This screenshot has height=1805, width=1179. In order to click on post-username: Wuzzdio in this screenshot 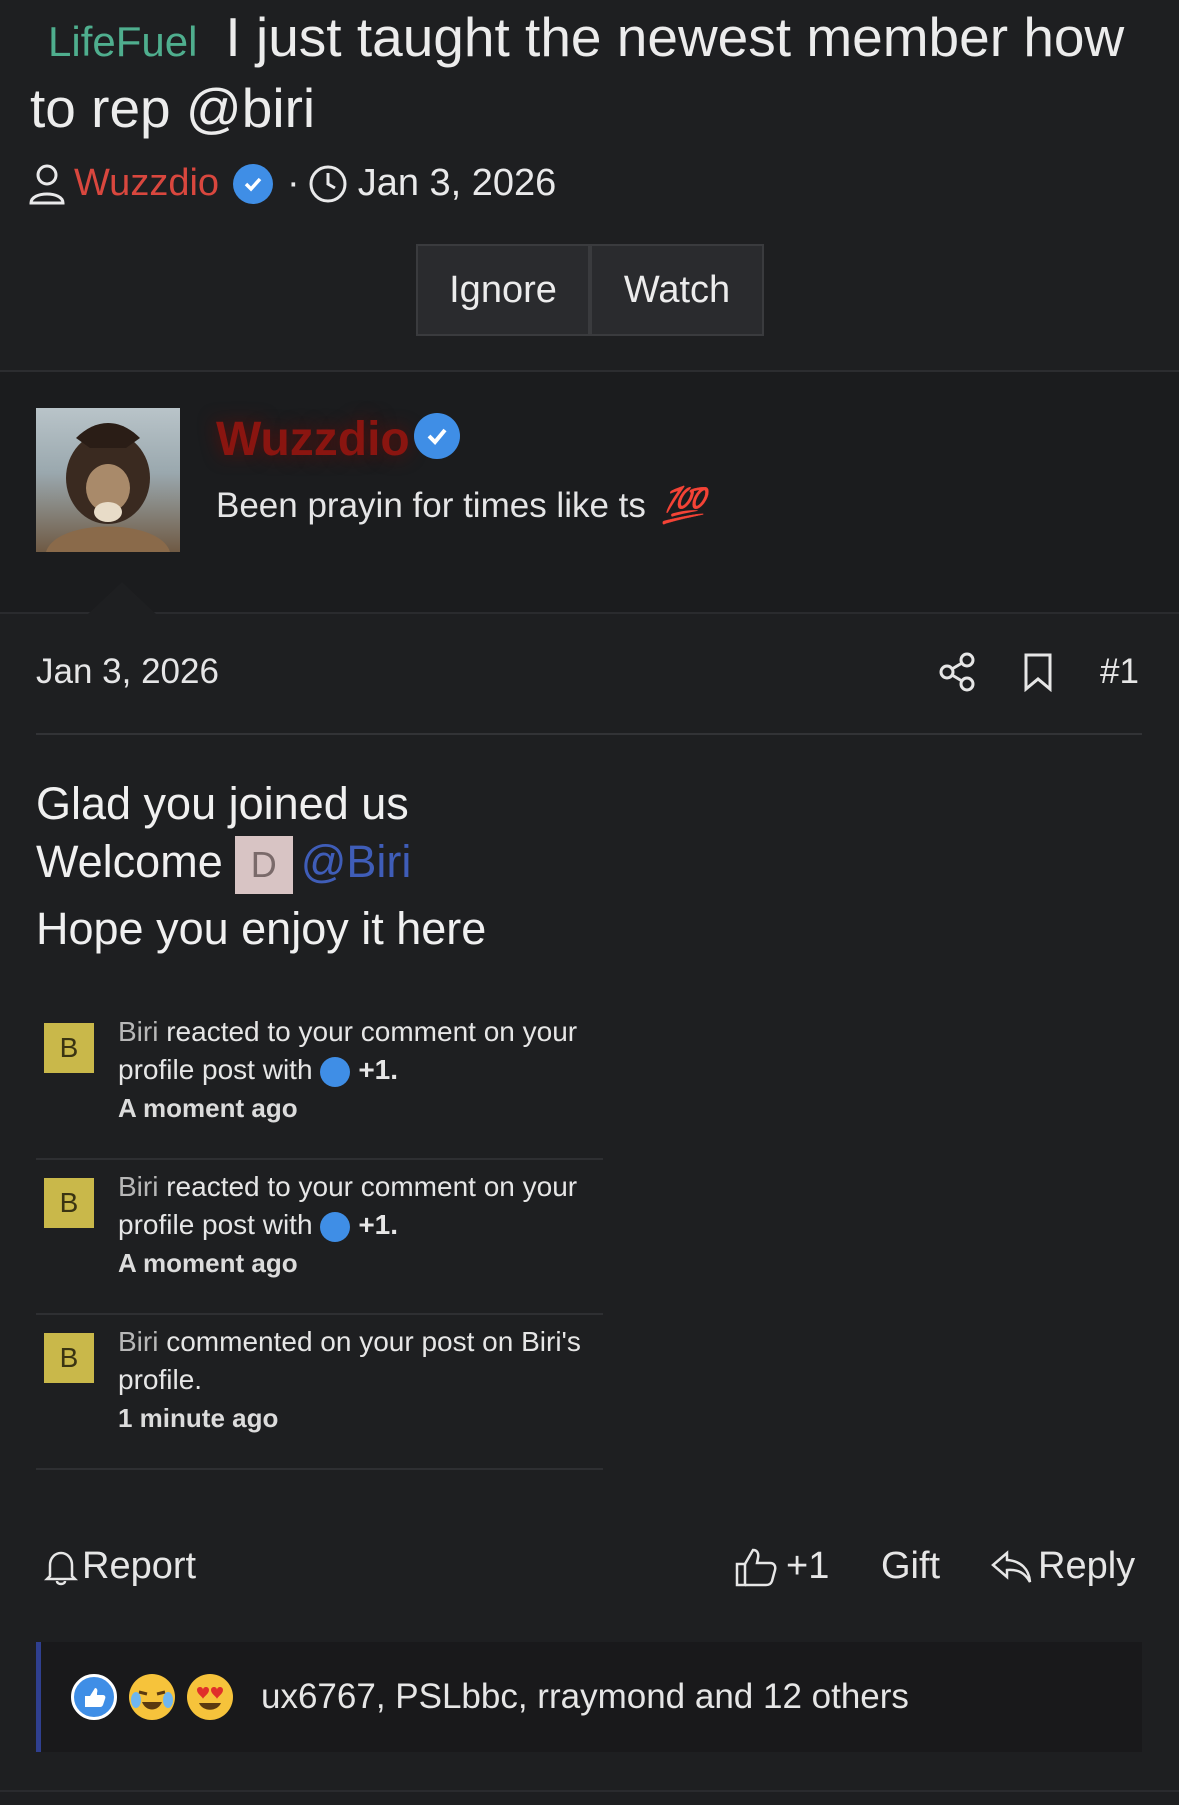, I will do `click(313, 439)`.